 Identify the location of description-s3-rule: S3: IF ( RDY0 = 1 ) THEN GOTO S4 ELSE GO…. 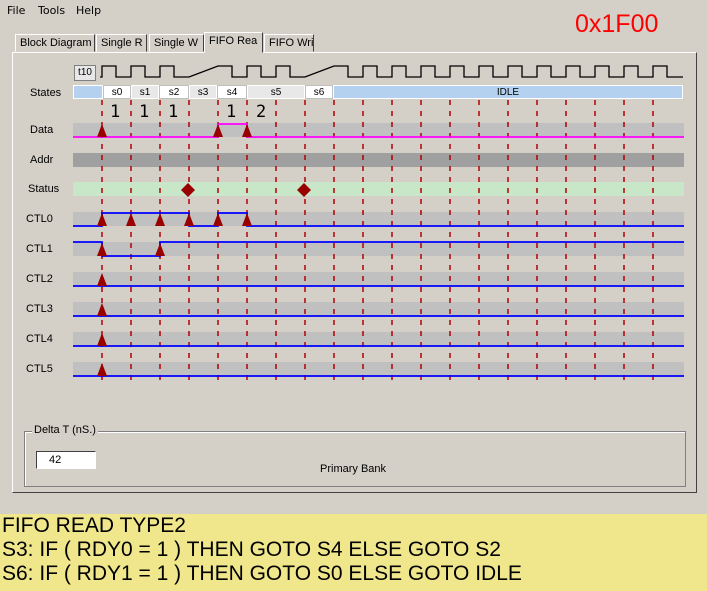
(251, 549).